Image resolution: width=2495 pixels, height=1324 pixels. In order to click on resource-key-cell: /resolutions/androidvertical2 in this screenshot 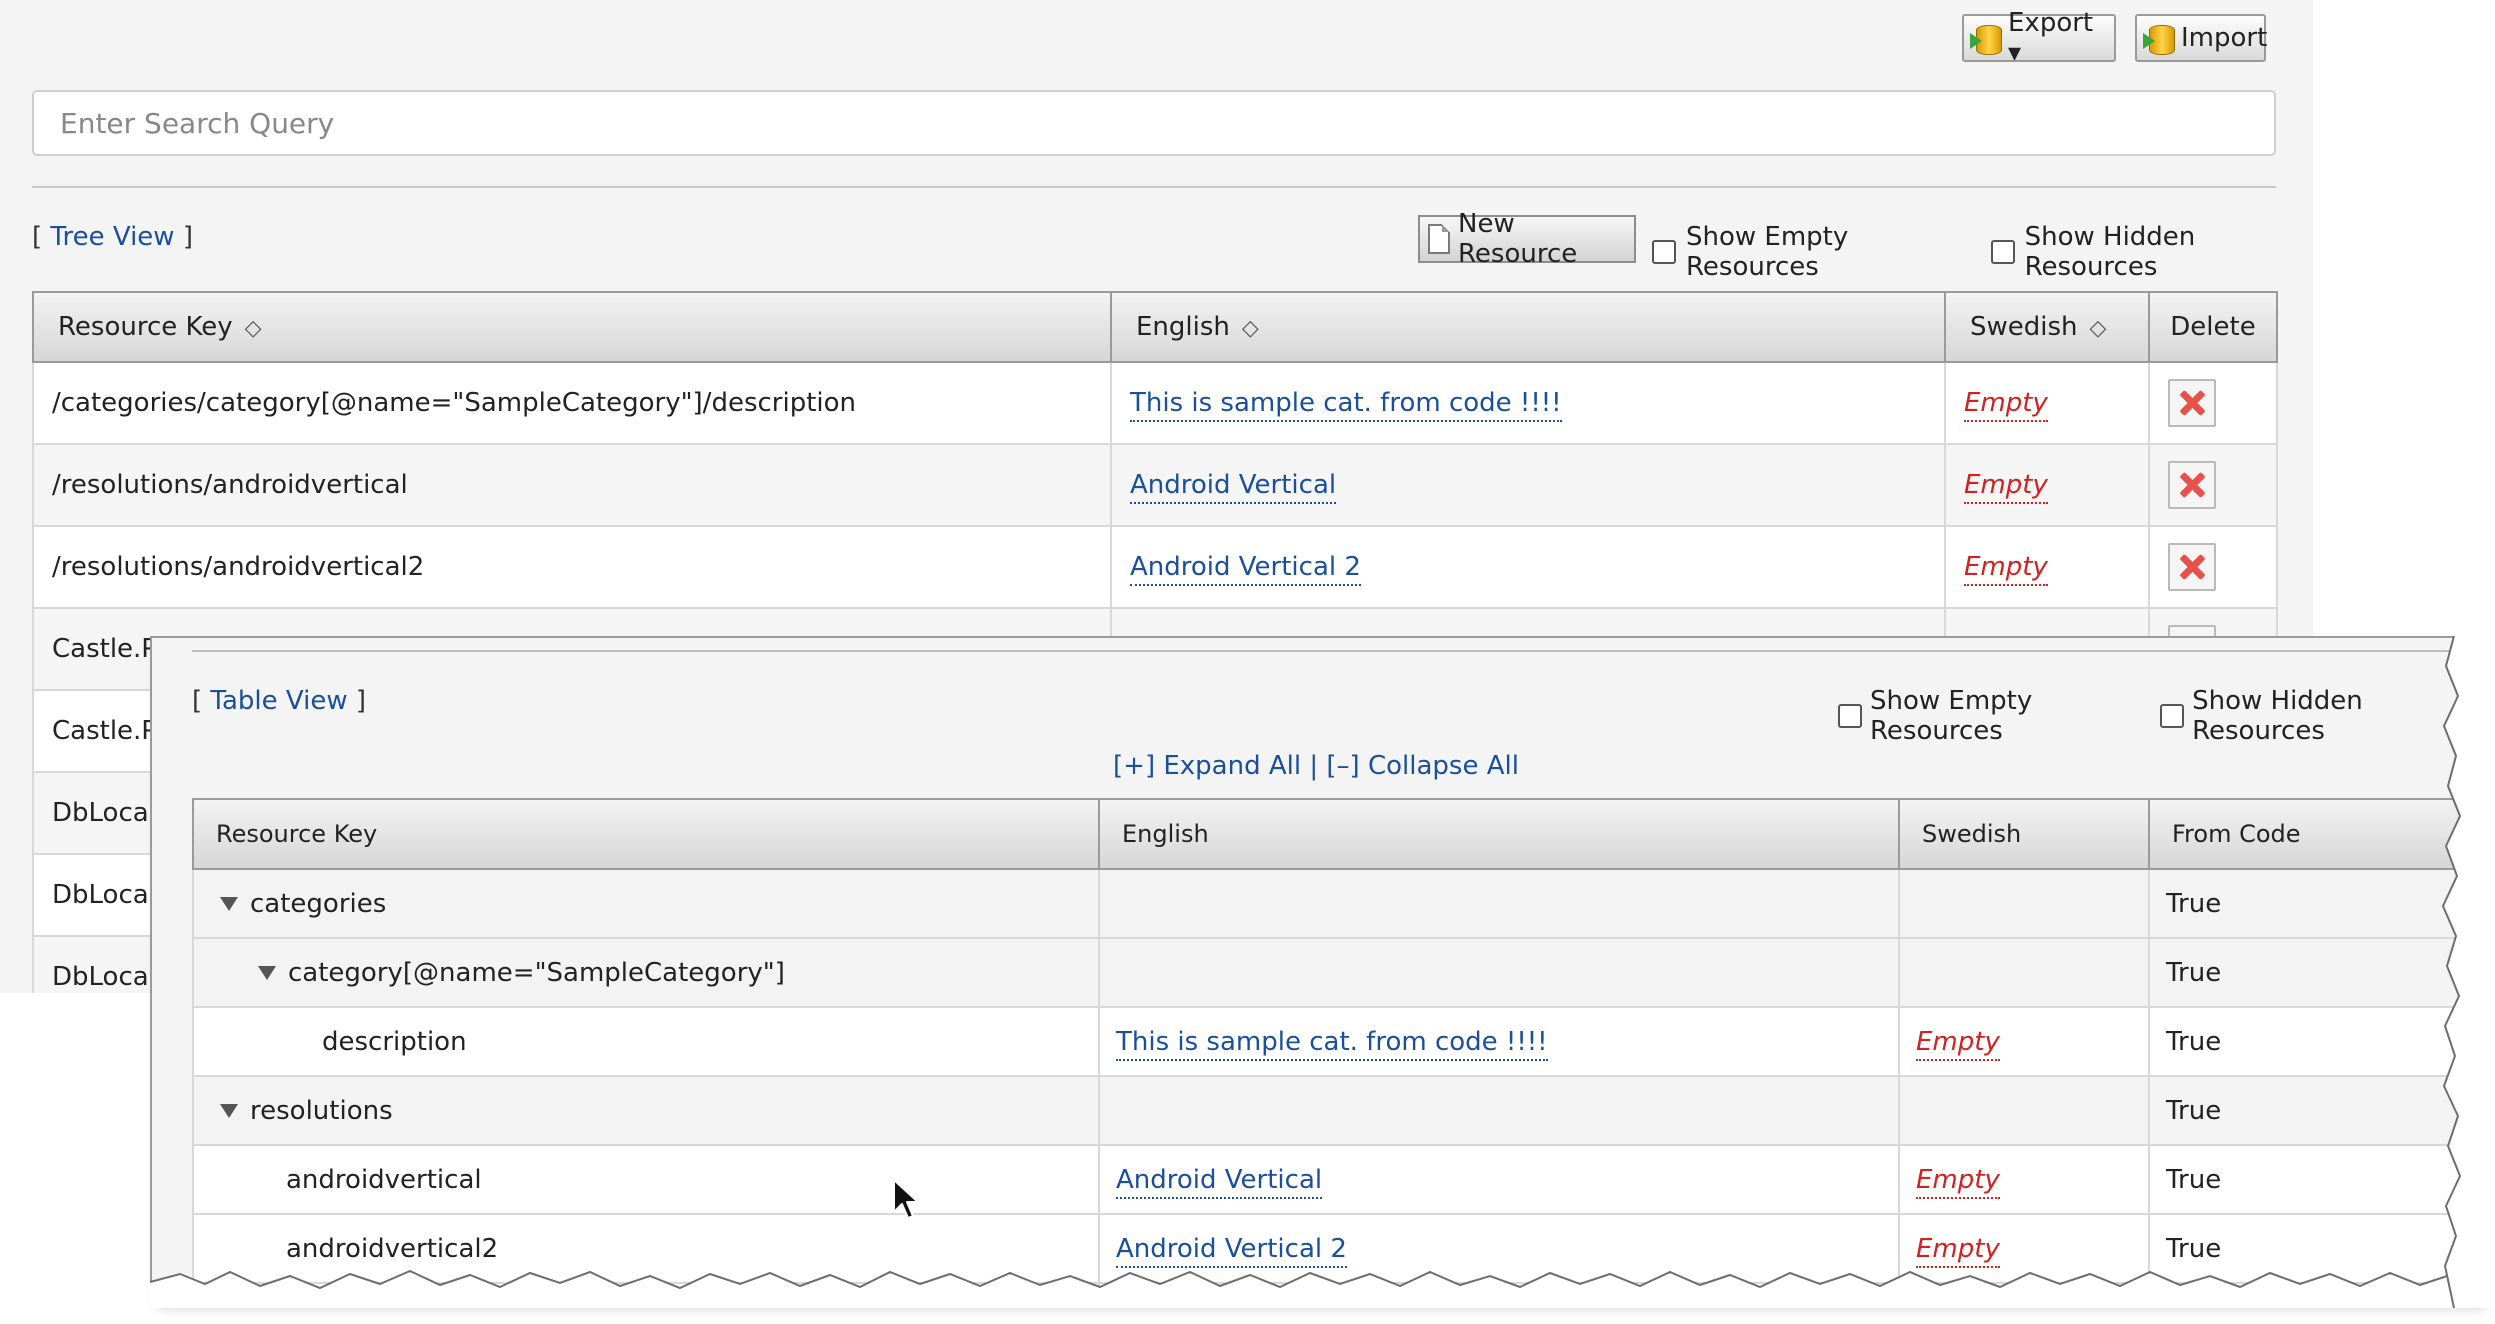, I will do `click(572, 567)`.